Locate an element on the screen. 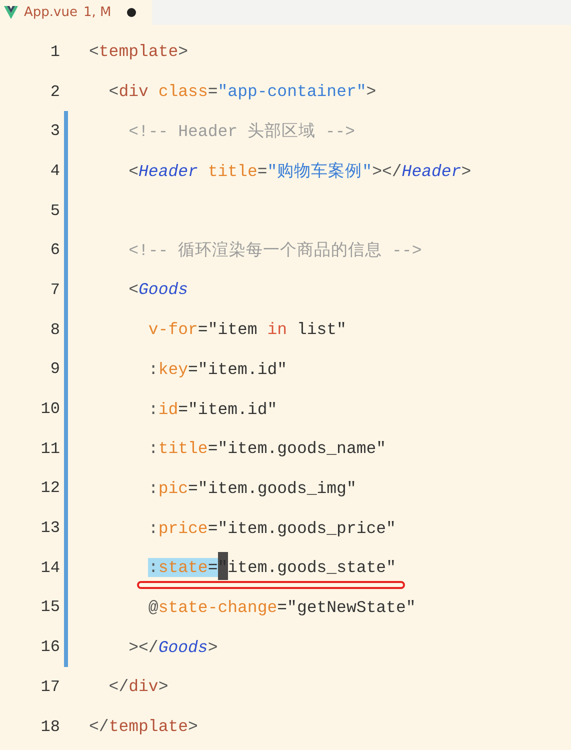 The height and width of the screenshot is (750, 571). line-number: 4 is located at coordinates (54, 171).